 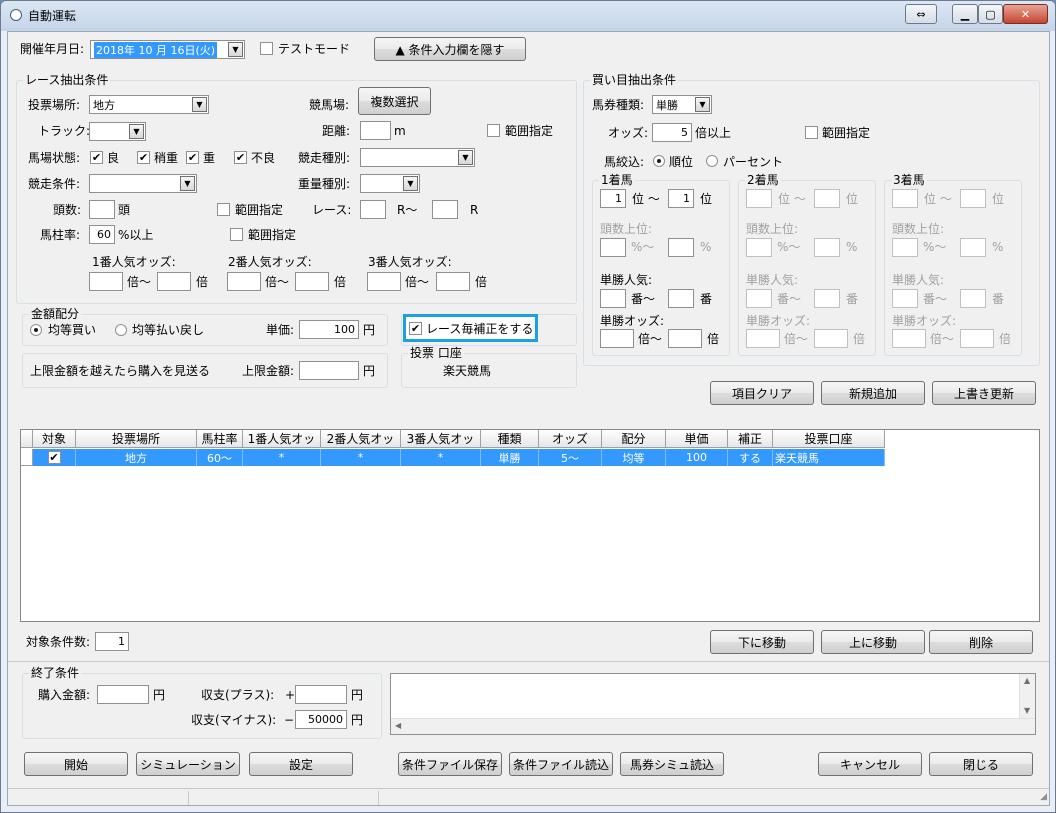 What do you see at coordinates (659, 161) in the screenshot?
I see `rank-radio` at bounding box center [659, 161].